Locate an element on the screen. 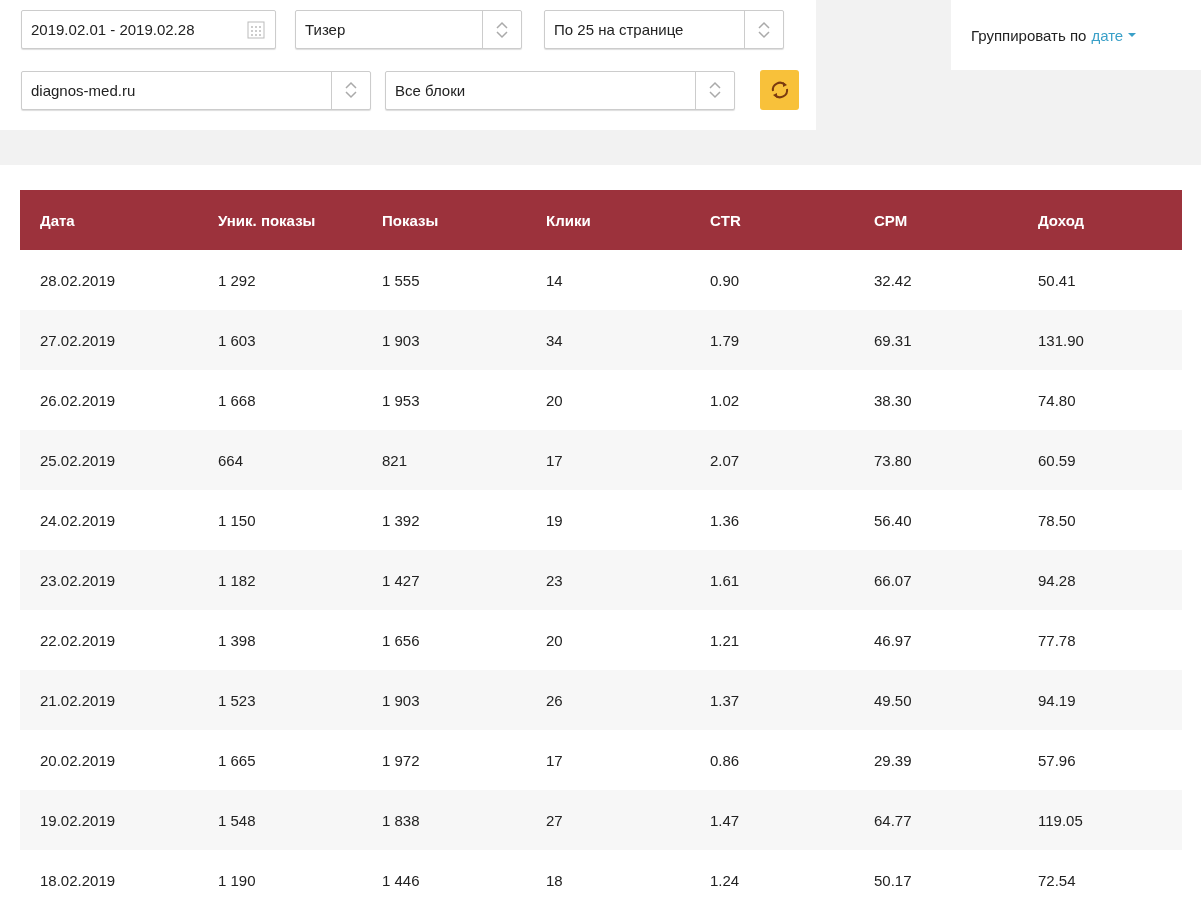 Image resolution: width=1201 pixels, height=898 pixels. table-cell-text: 38.30 is located at coordinates (893, 400).